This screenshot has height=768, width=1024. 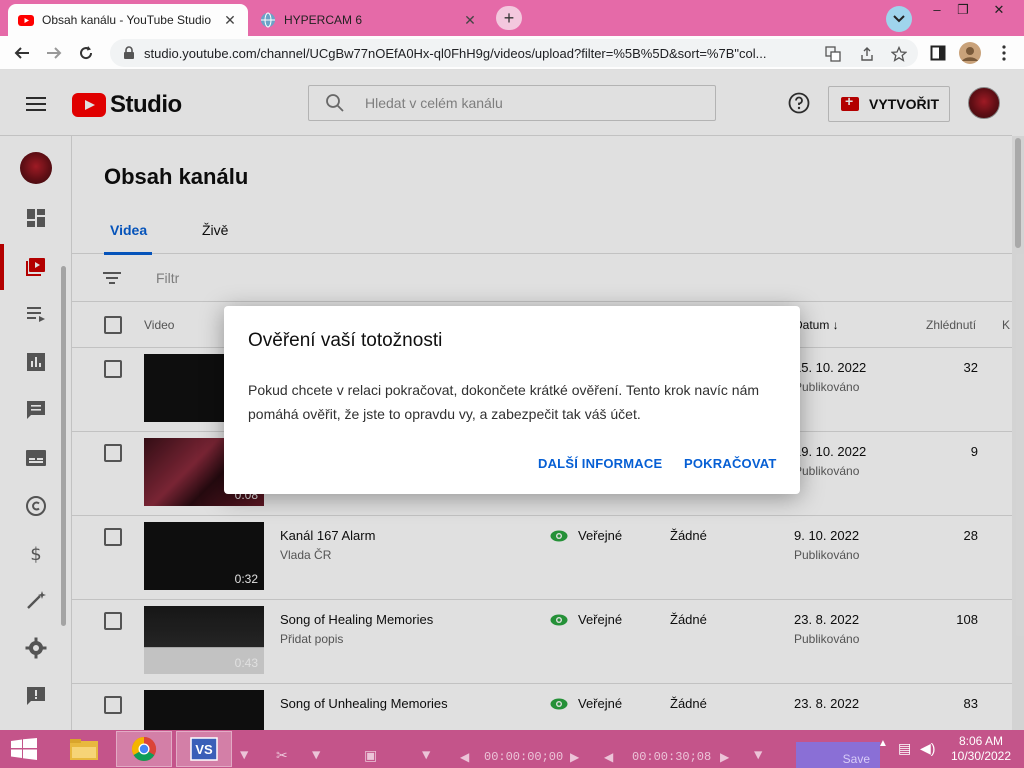 What do you see at coordinates (26, 20) in the screenshot?
I see `youtube-icon` at bounding box center [26, 20].